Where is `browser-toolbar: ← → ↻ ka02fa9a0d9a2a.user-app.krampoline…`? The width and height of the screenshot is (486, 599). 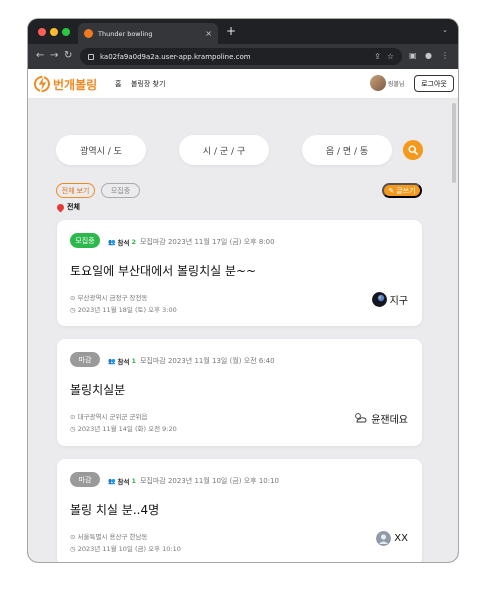
browser-toolbar: ← → ↻ ka02fa9a0d9a2a.user-app.krampoline… is located at coordinates (243, 56).